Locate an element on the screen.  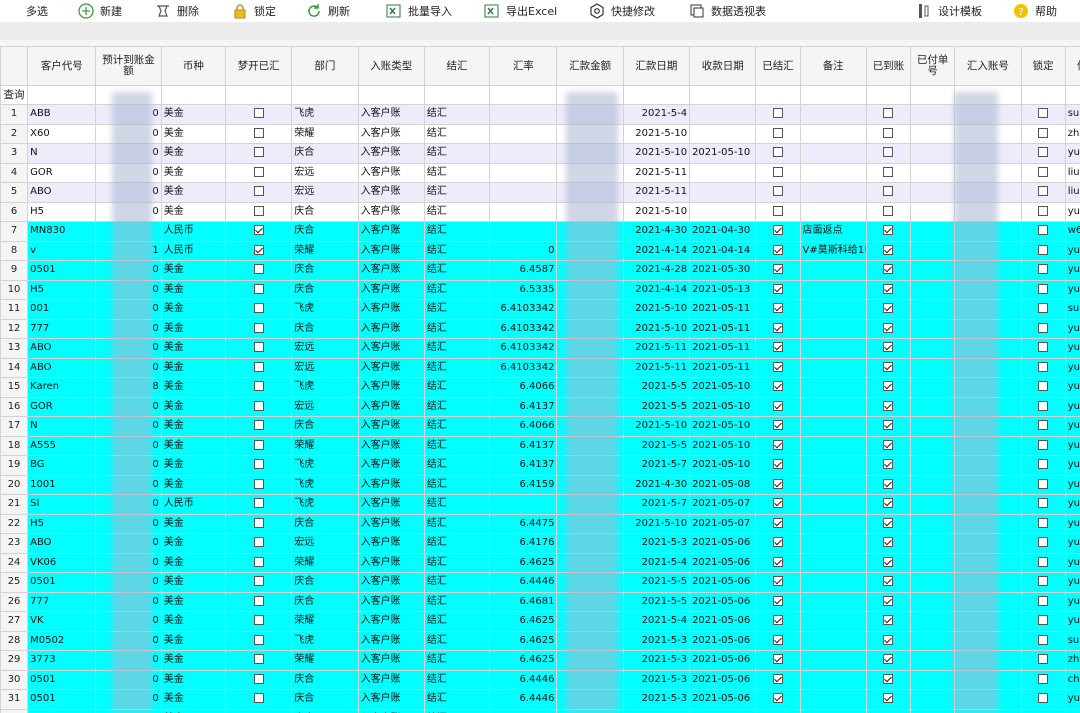
table-cell: H5 is located at coordinates (62, 289).